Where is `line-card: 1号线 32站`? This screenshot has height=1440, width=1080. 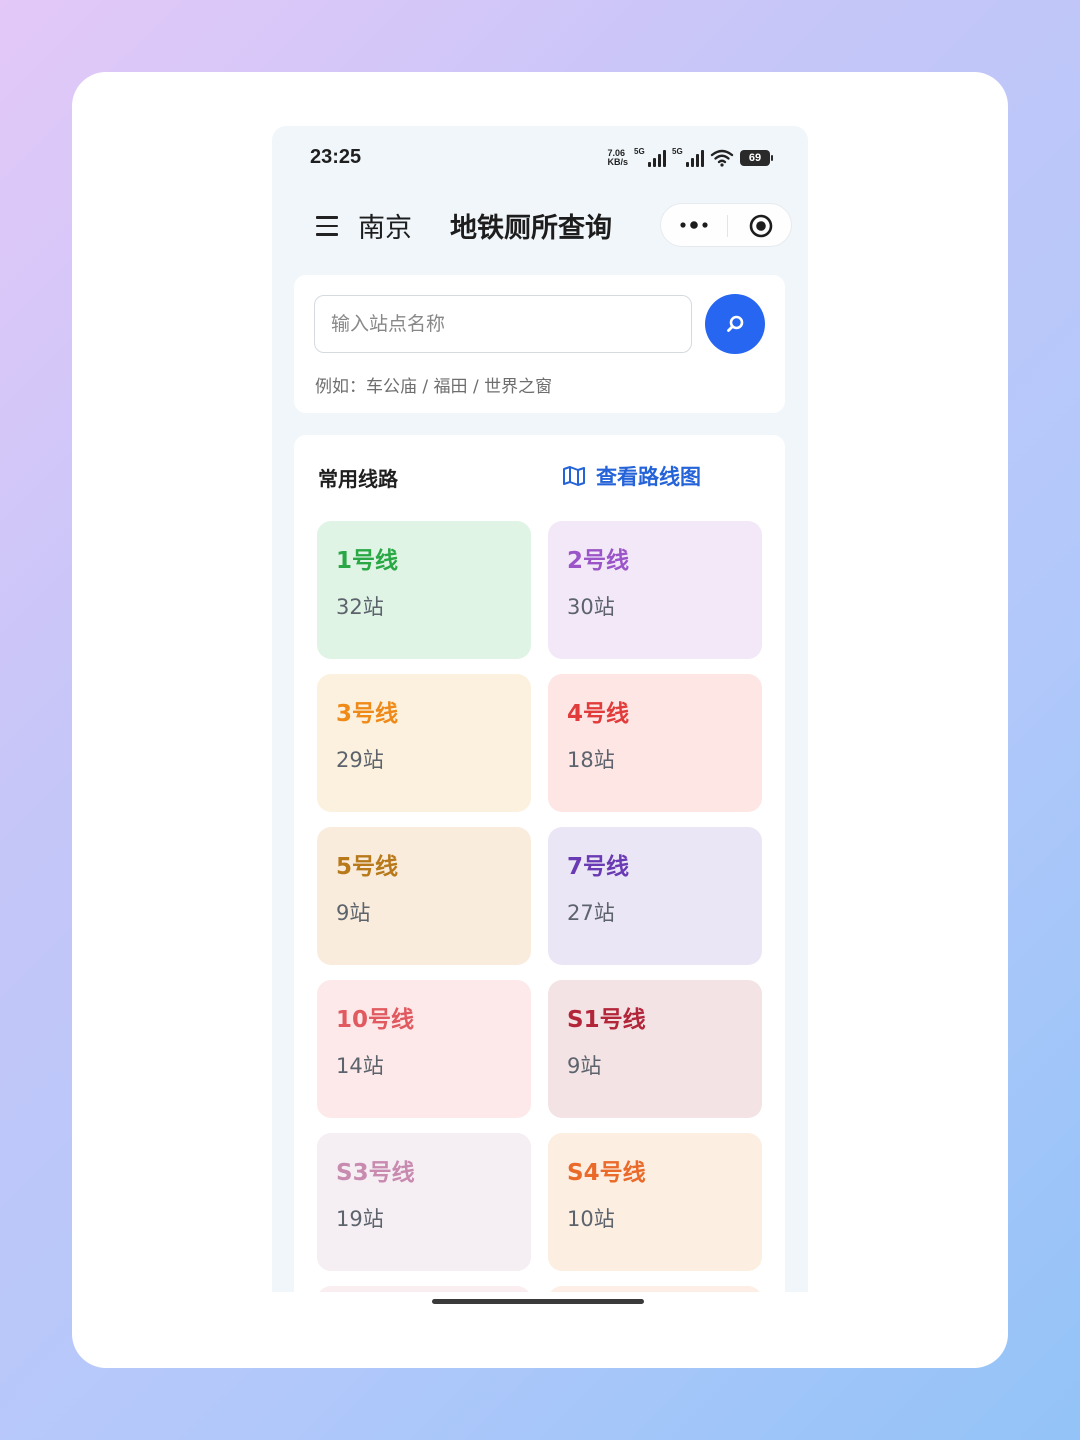 line-card: 1号线 32站 is located at coordinates (424, 590).